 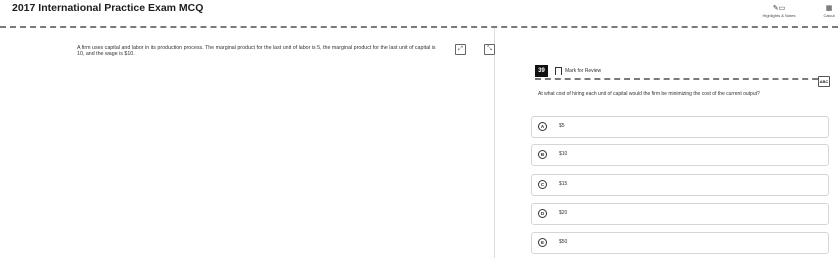 What do you see at coordinates (563, 154) in the screenshot?
I see `choice-text: $10` at bounding box center [563, 154].